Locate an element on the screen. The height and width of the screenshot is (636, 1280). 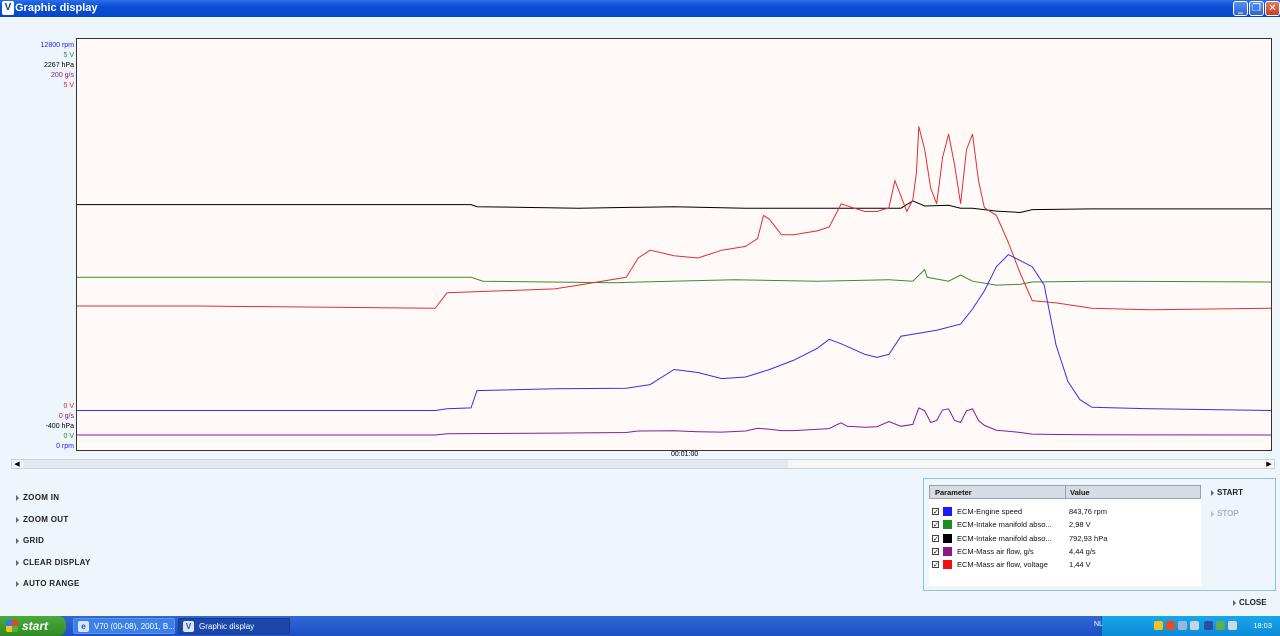
close-label: CLOSE is located at coordinates (1253, 602).